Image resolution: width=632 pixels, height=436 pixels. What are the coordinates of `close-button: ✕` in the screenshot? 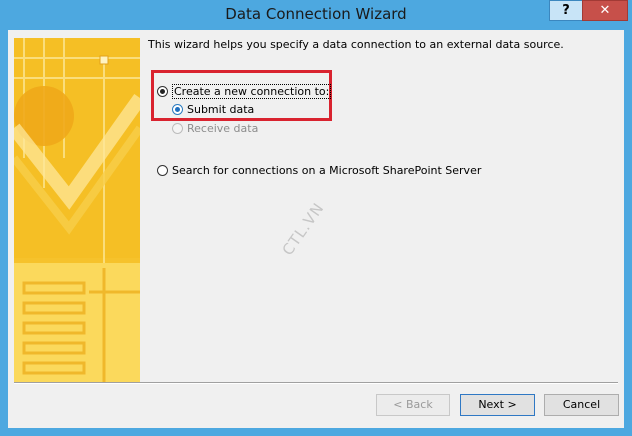 It's located at (605, 10).